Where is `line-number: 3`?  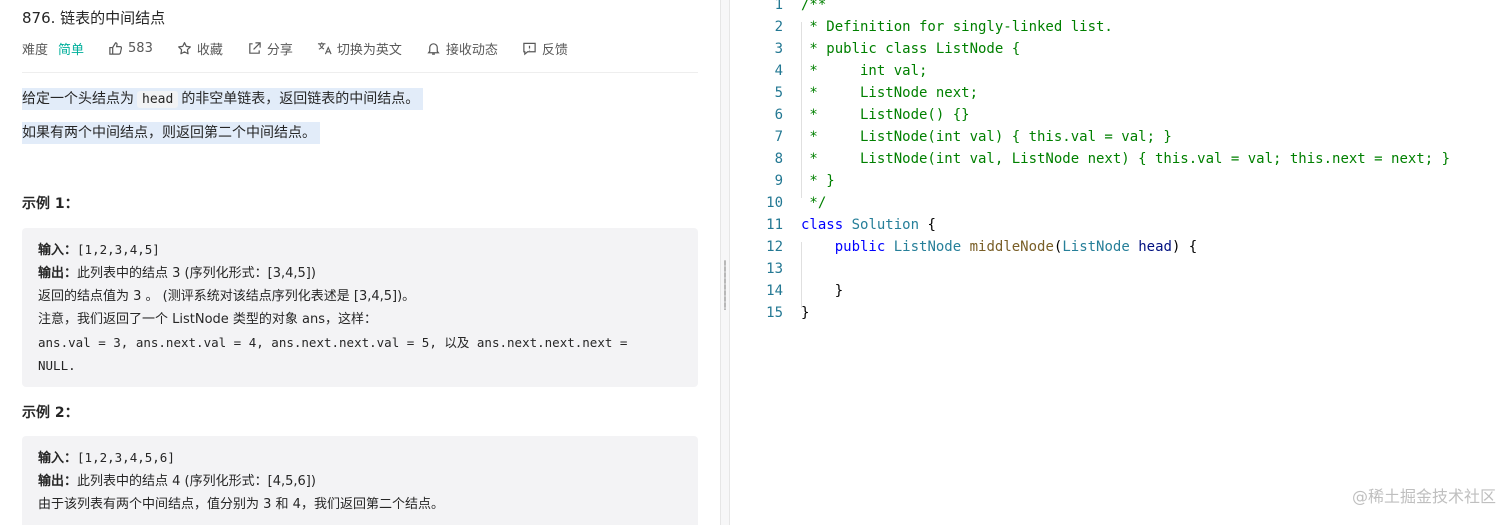
line-number: 3 is located at coordinates (778, 49).